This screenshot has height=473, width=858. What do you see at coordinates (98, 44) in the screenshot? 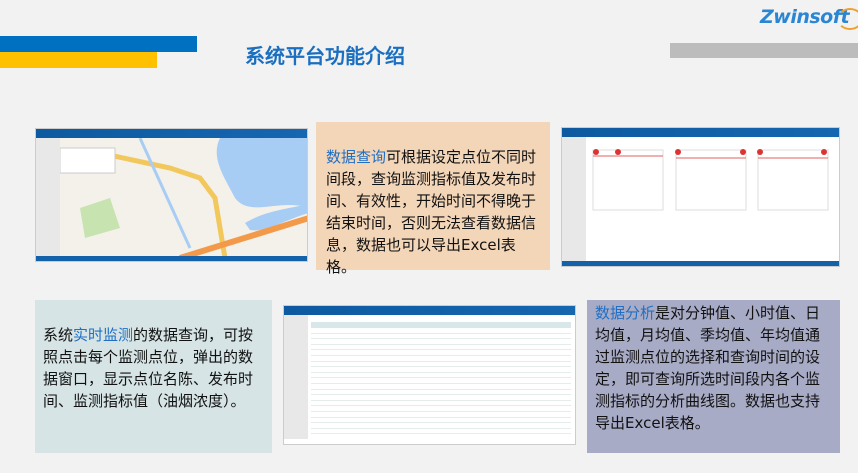
I see `header-blue-bar` at bounding box center [98, 44].